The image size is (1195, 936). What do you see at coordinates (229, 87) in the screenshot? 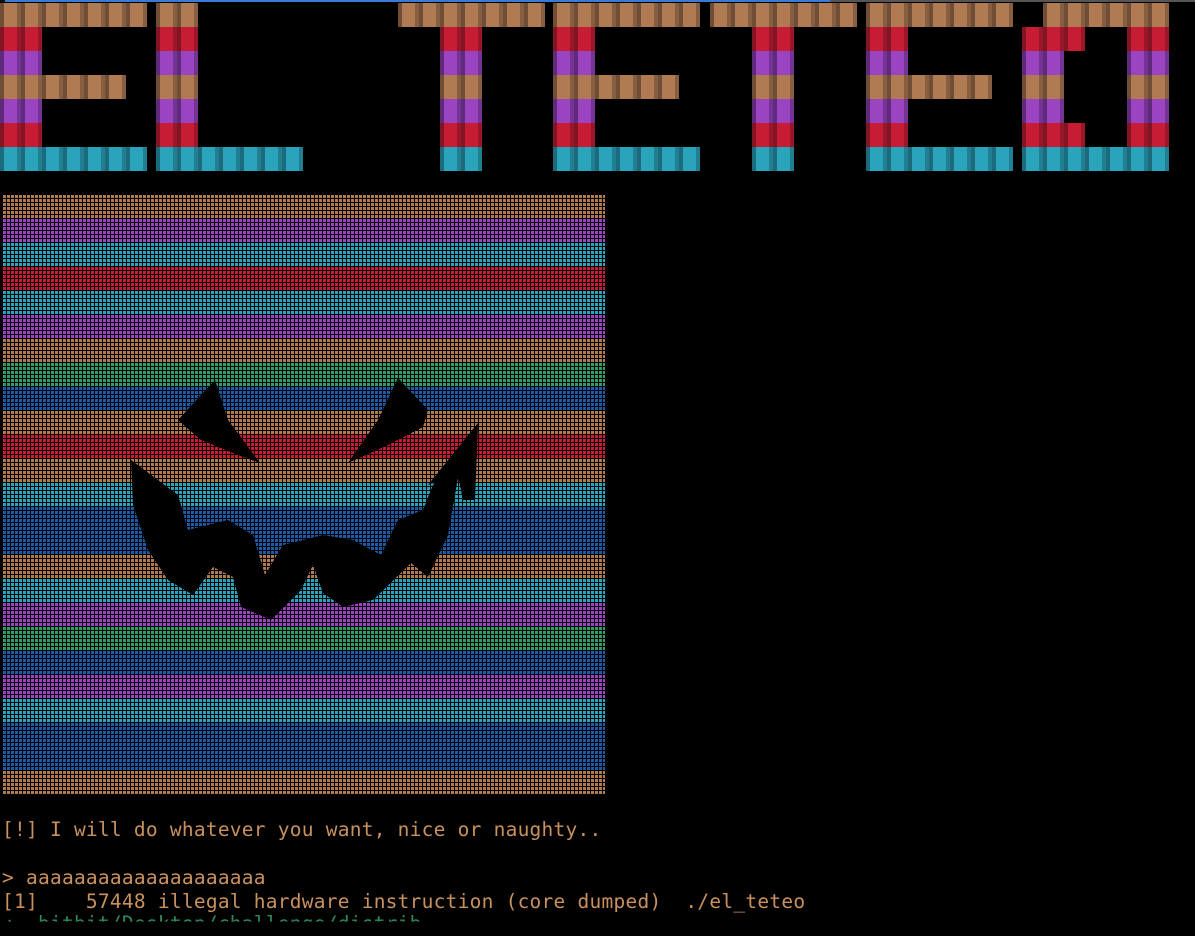
I see `banner-letter-l` at bounding box center [229, 87].